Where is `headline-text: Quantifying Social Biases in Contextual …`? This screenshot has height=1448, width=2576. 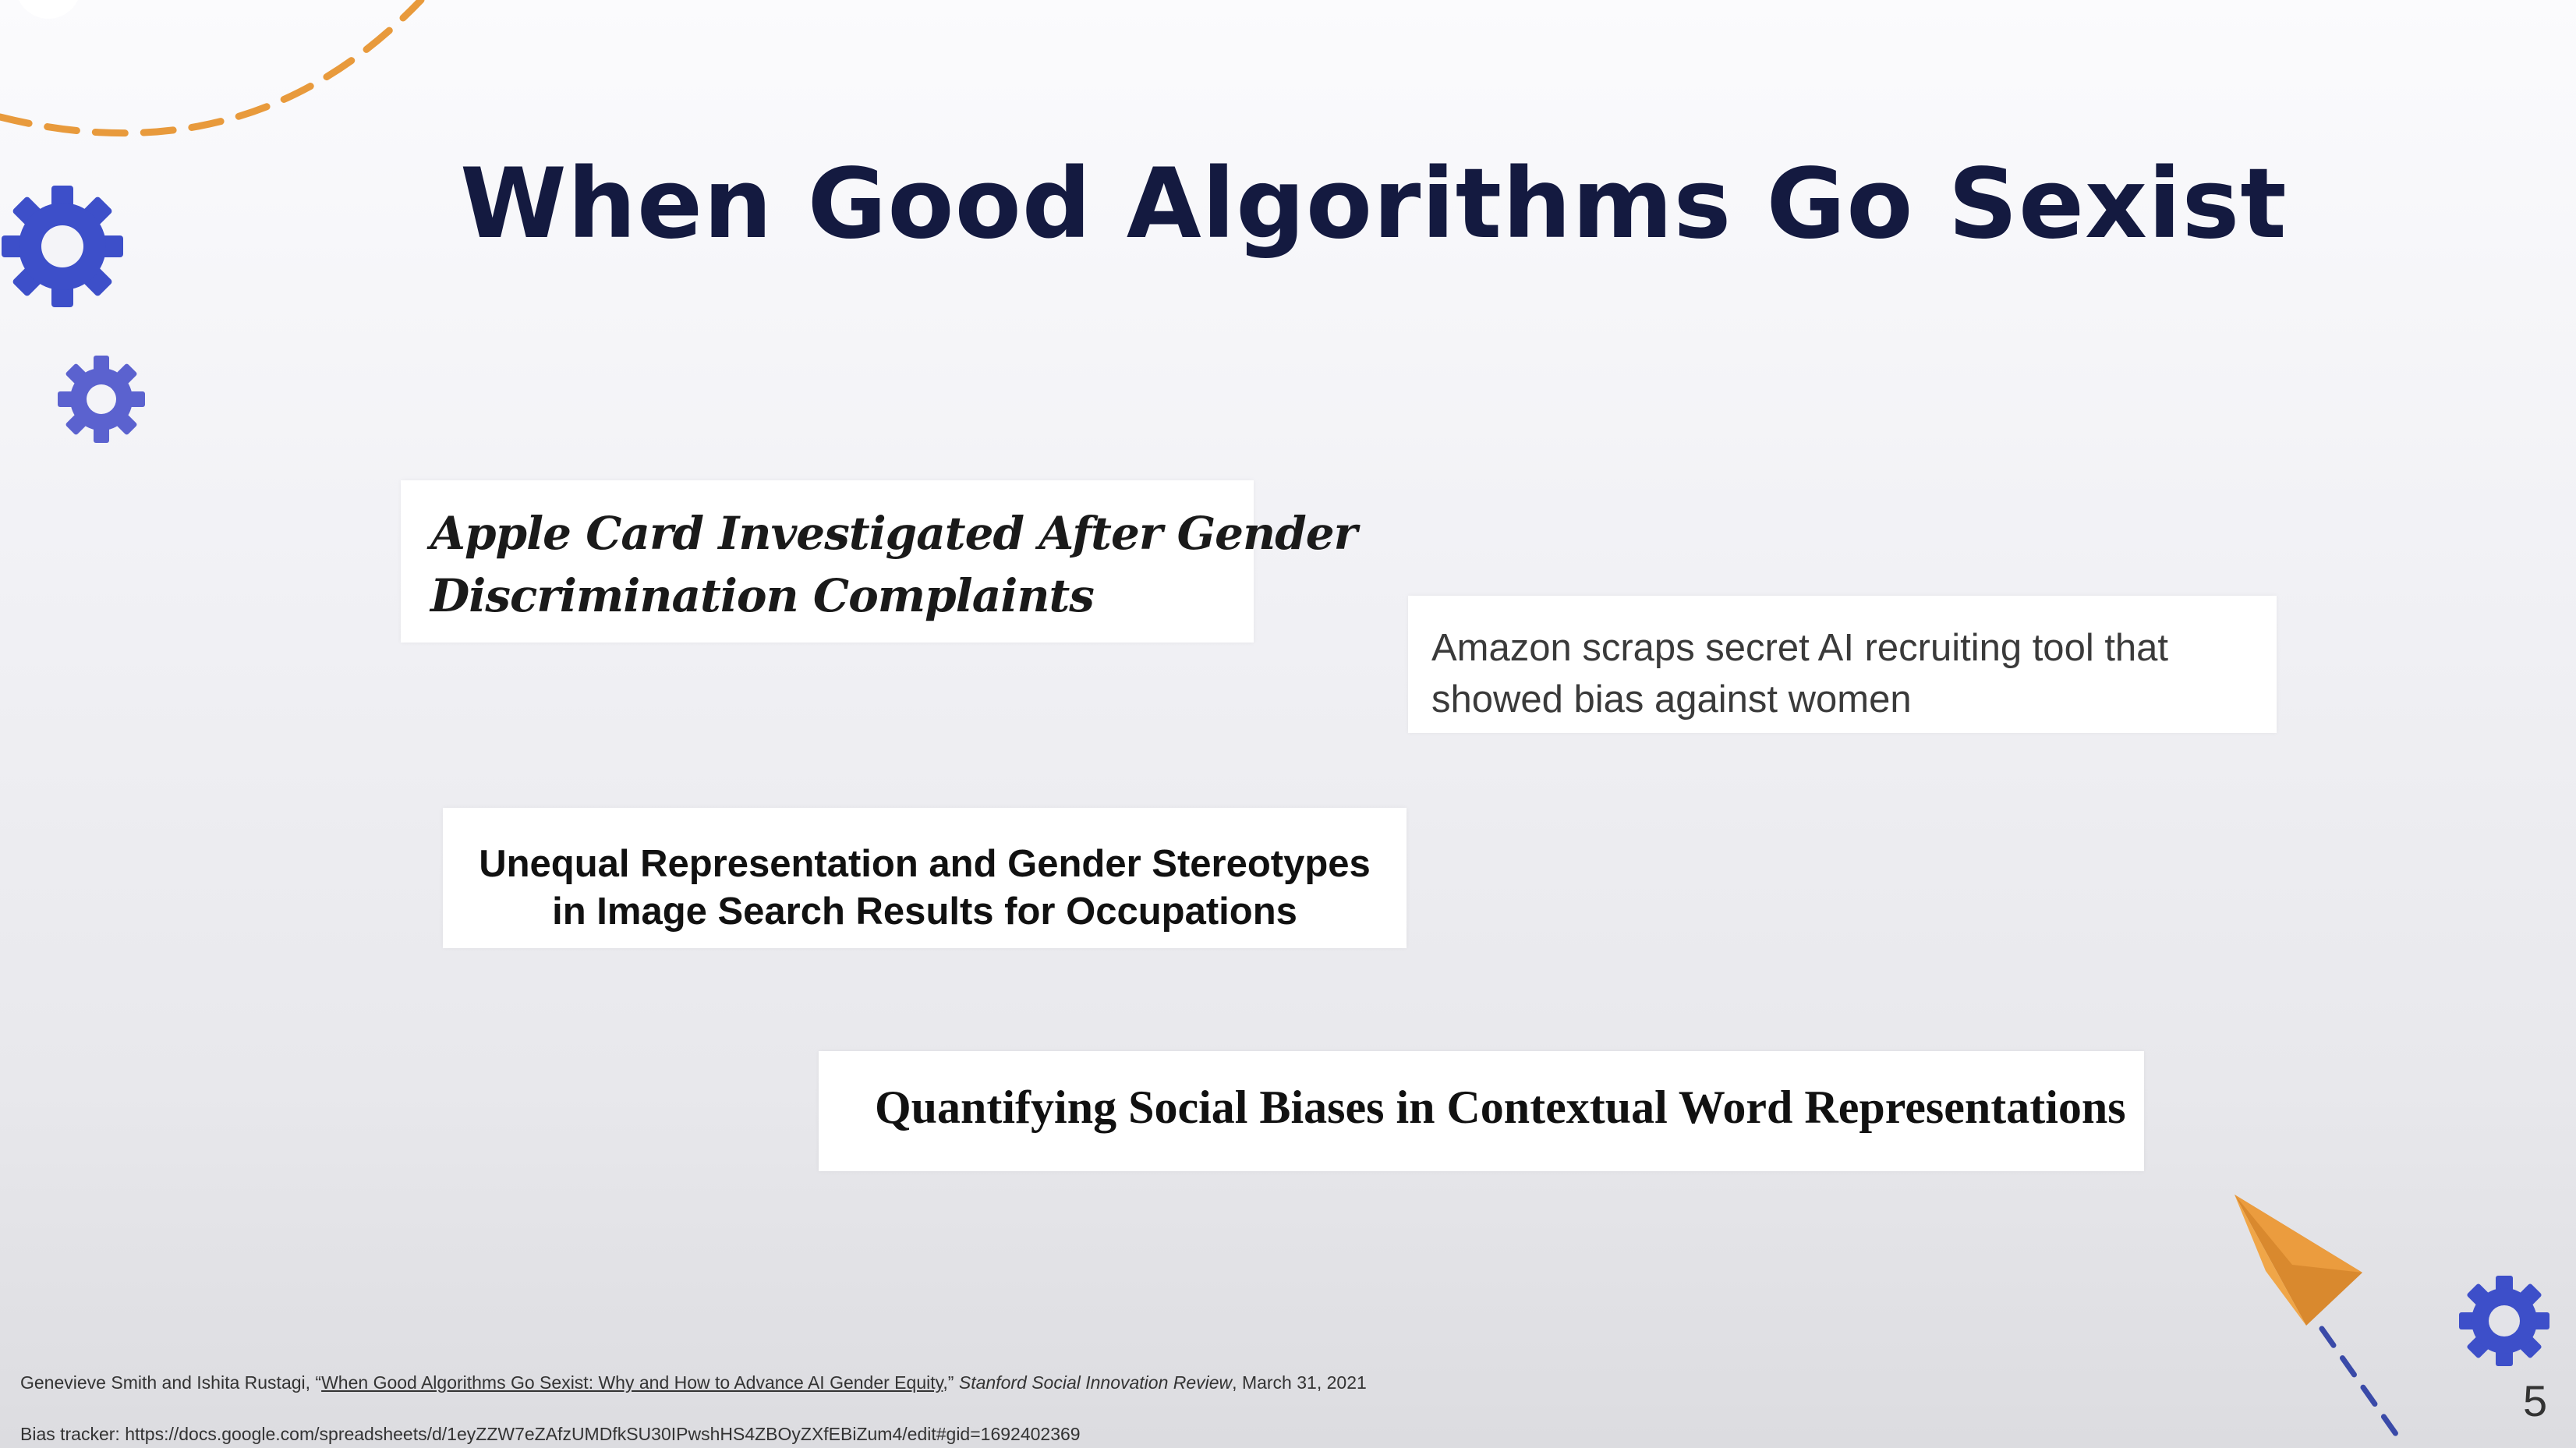 headline-text: Quantifying Social Biases in Contextual … is located at coordinates (1500, 1107).